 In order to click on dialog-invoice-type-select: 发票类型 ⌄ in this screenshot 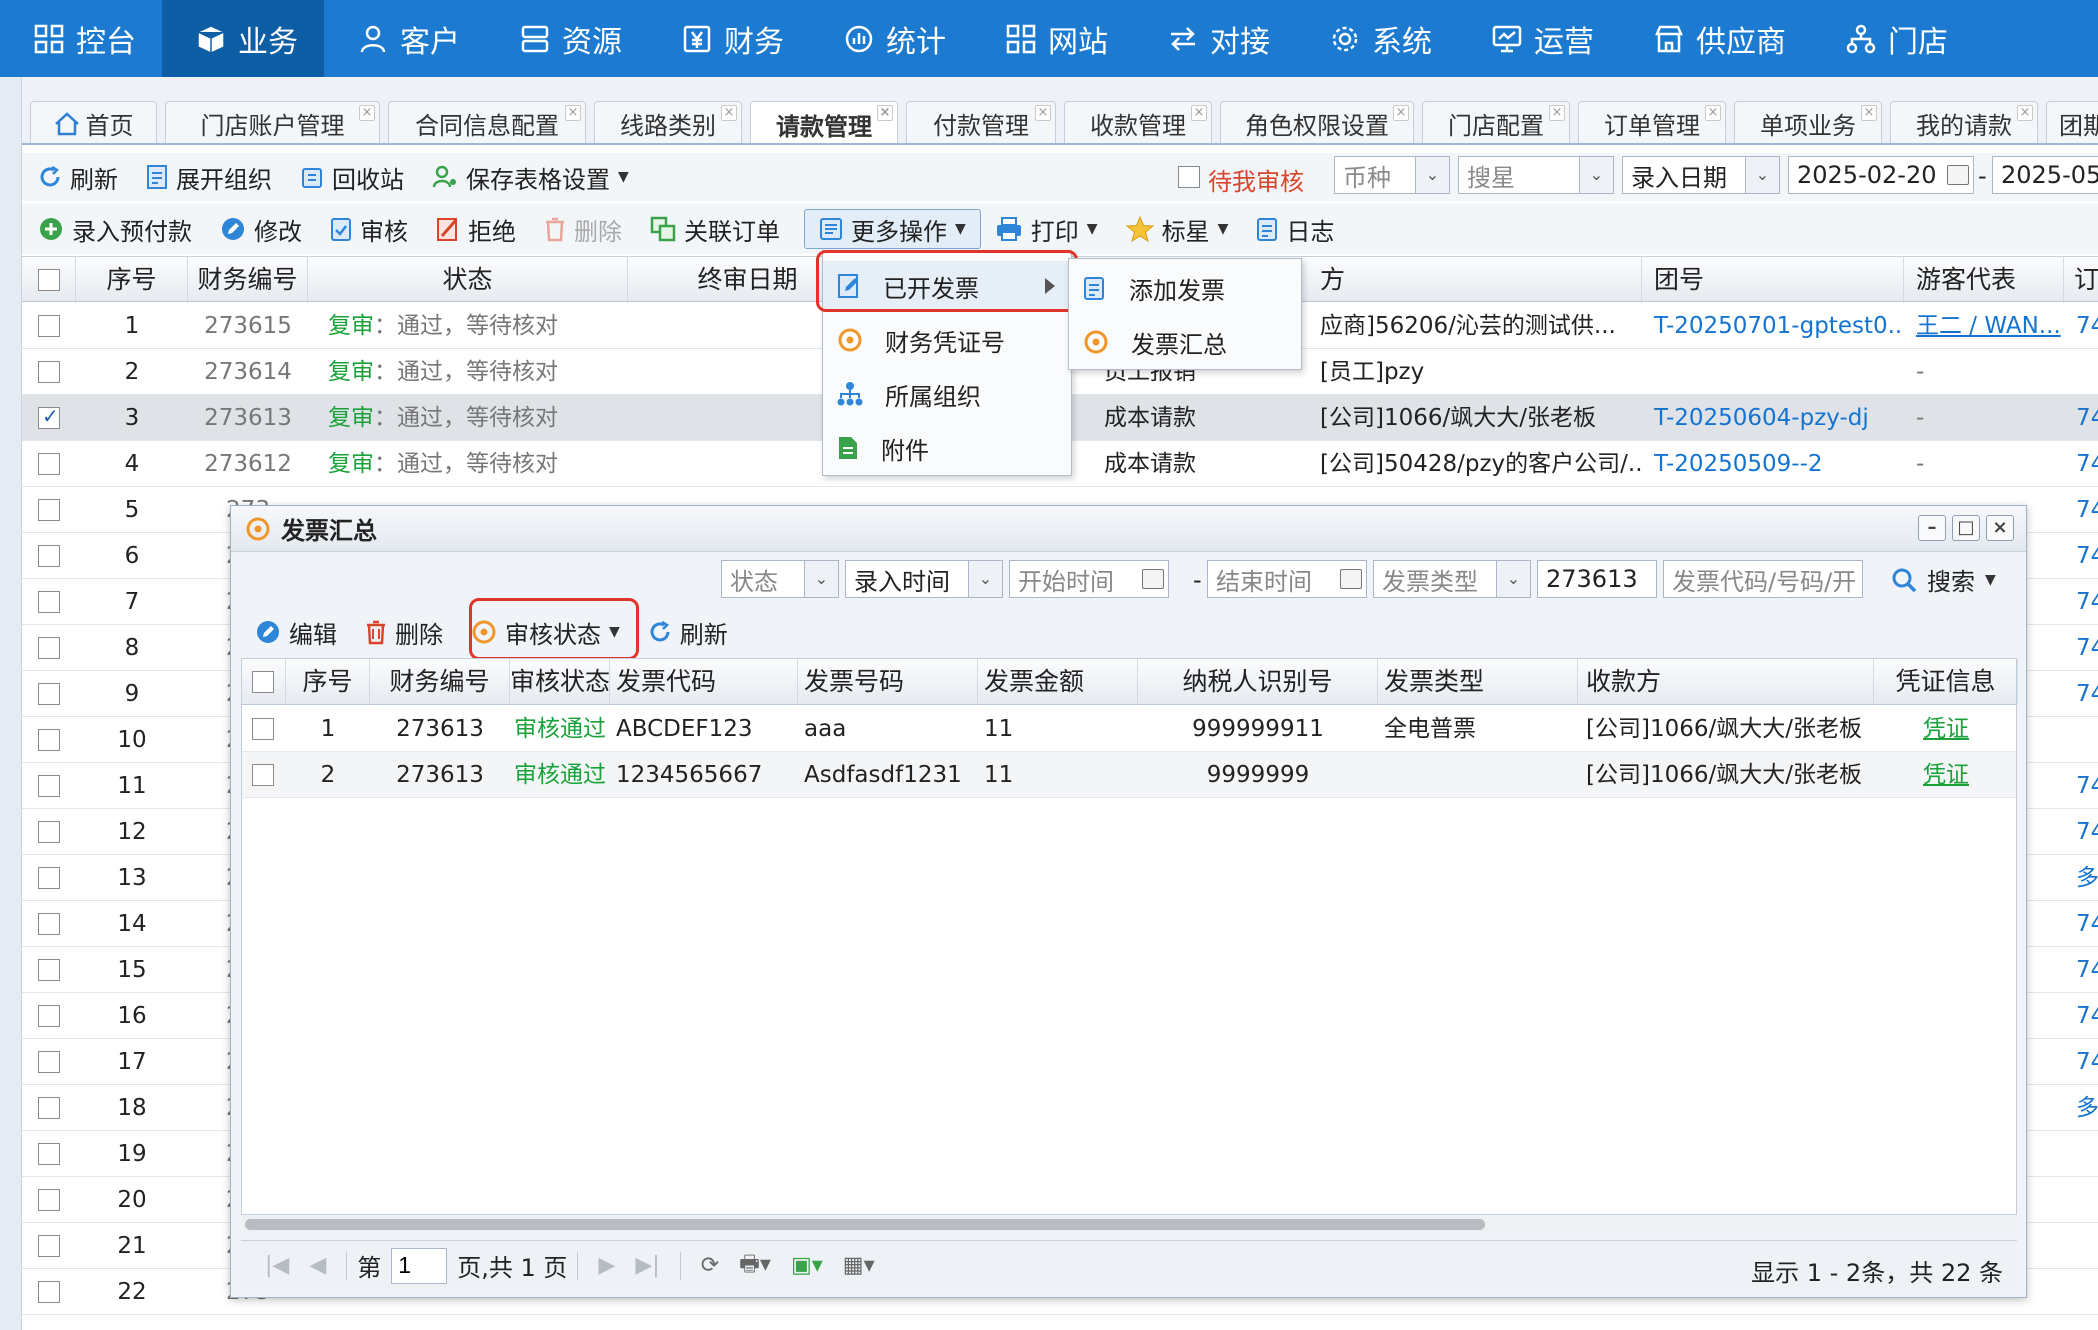, I will do `click(1452, 579)`.